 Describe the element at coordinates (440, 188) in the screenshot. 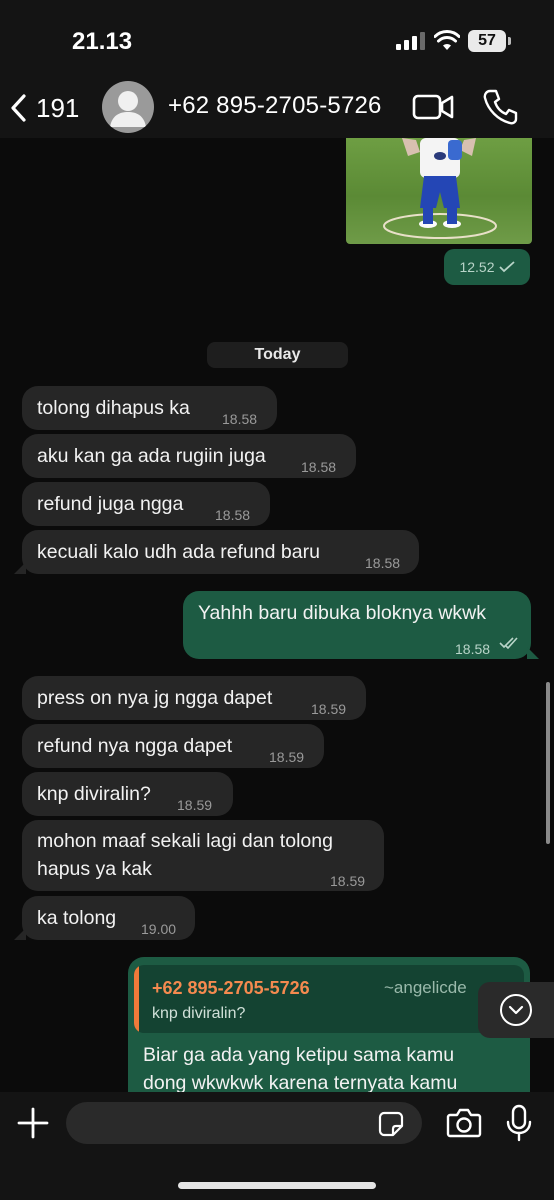

I see `shared-image` at that location.